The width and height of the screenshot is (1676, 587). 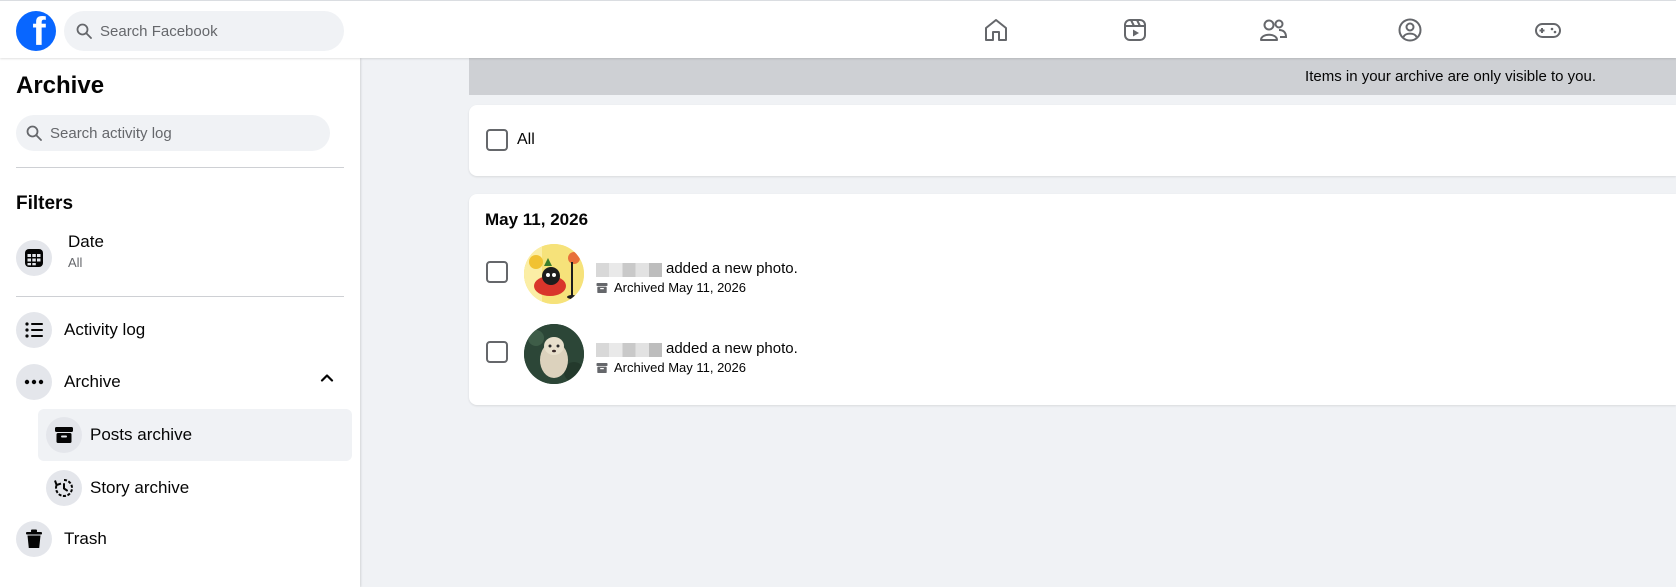 What do you see at coordinates (1273, 30) in the screenshot?
I see `friends-icon` at bounding box center [1273, 30].